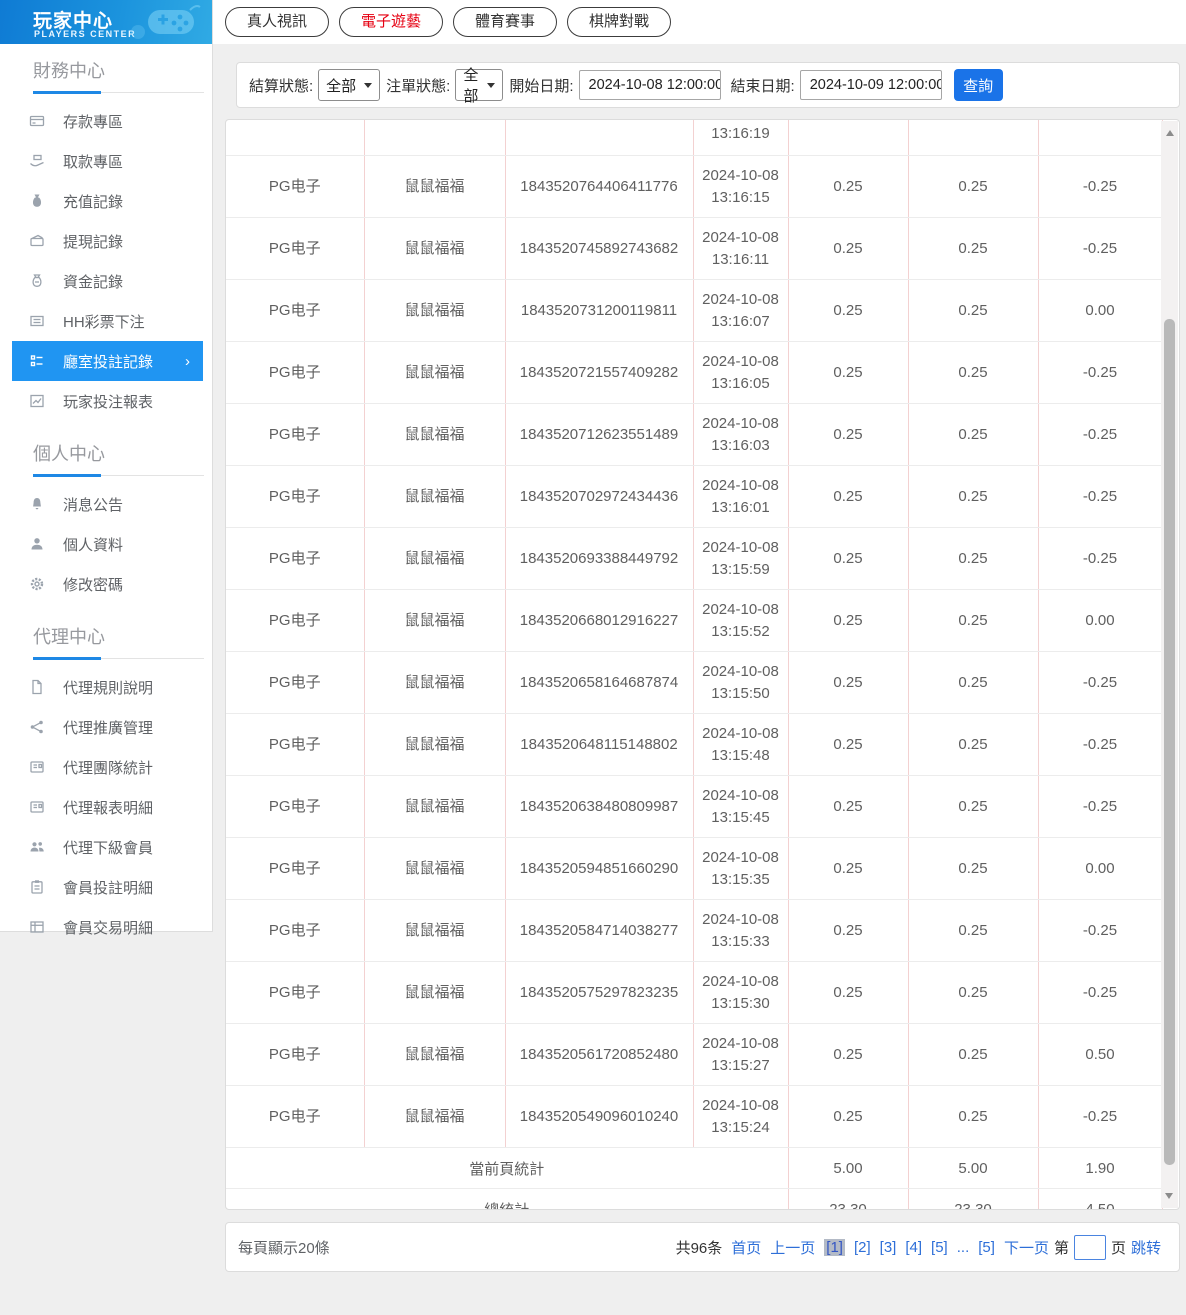  What do you see at coordinates (1061, 1248) in the screenshot?
I see `jump-prefix: 第` at bounding box center [1061, 1248].